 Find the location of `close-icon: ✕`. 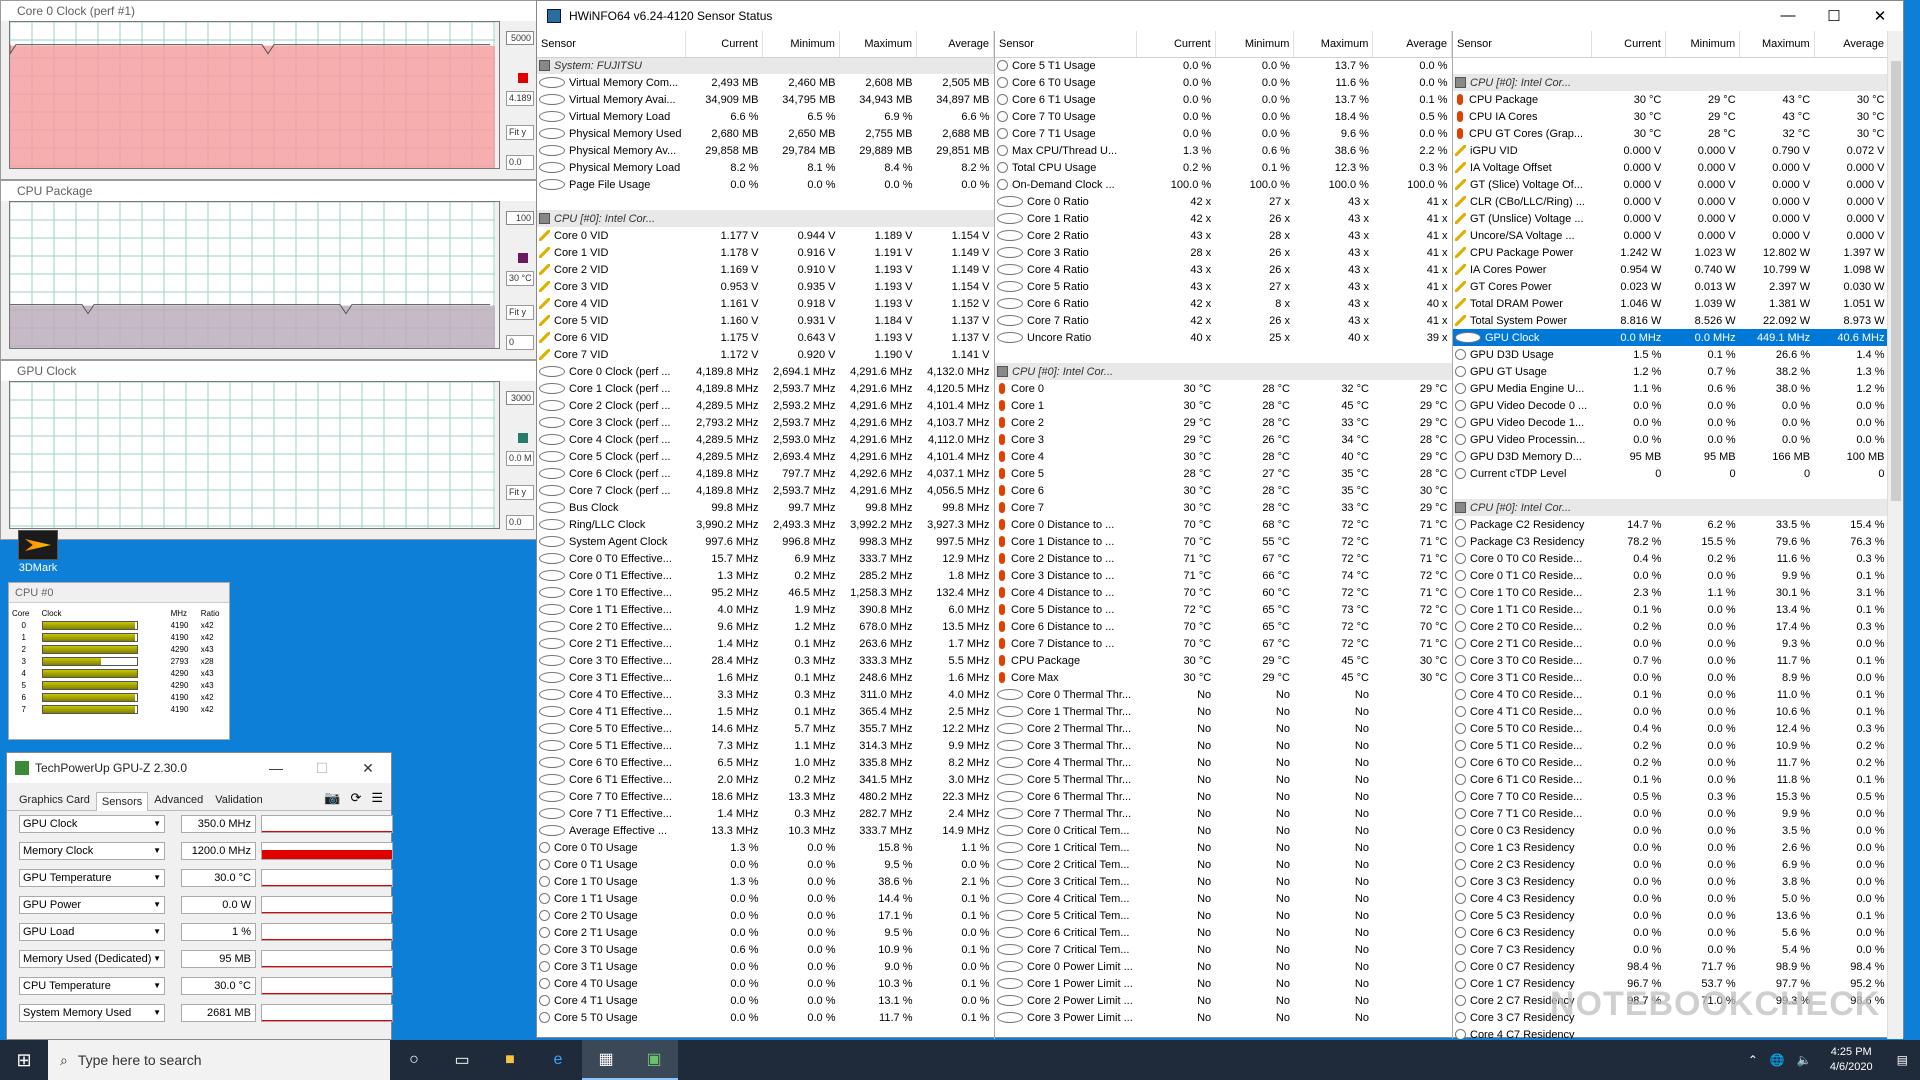

close-icon: ✕ is located at coordinates (1880, 16).